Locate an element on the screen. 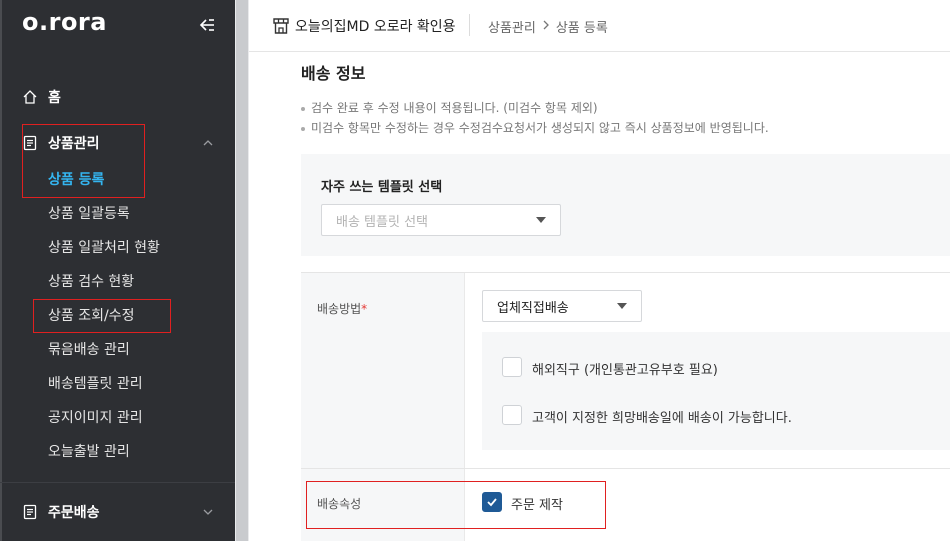  row-divider is located at coordinates (625, 468).